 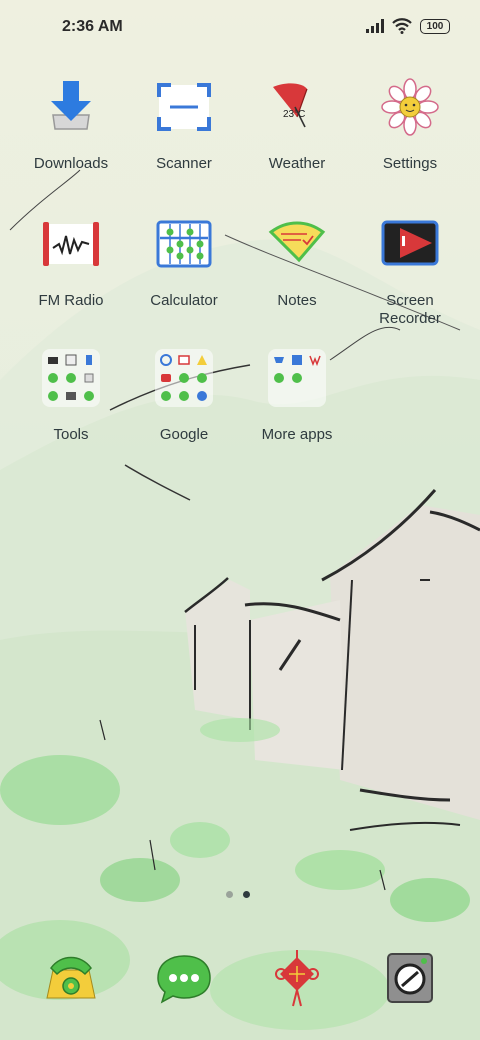 I want to click on app-settings: Settings, so click(x=410, y=124).